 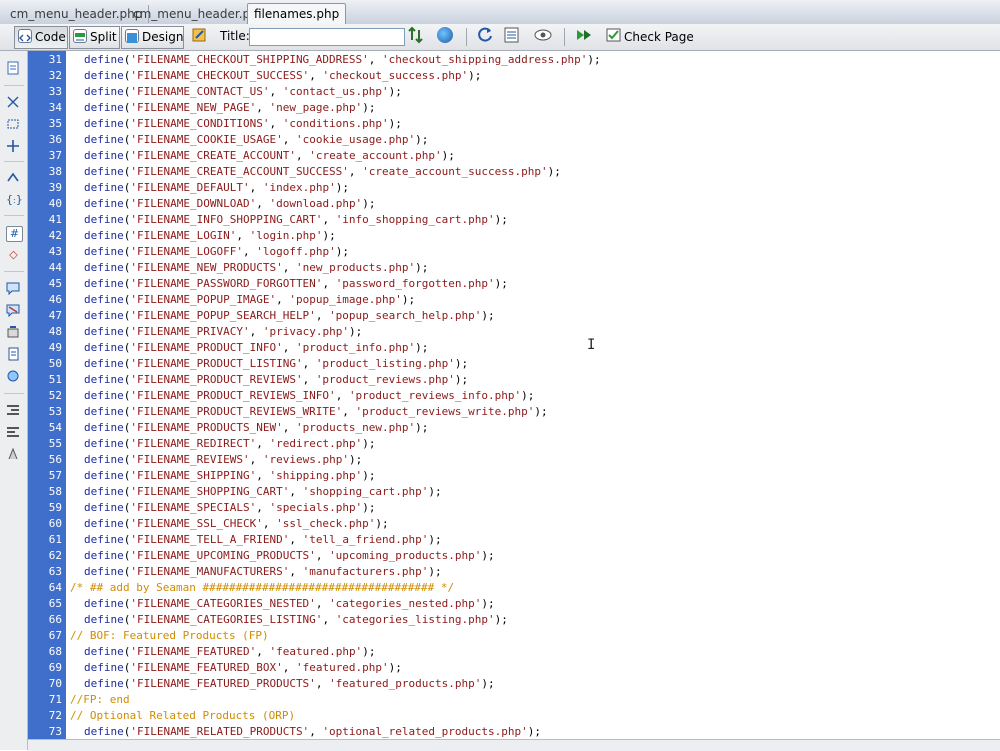 What do you see at coordinates (13, 124) in the screenshot?
I see `expand-selection-icon` at bounding box center [13, 124].